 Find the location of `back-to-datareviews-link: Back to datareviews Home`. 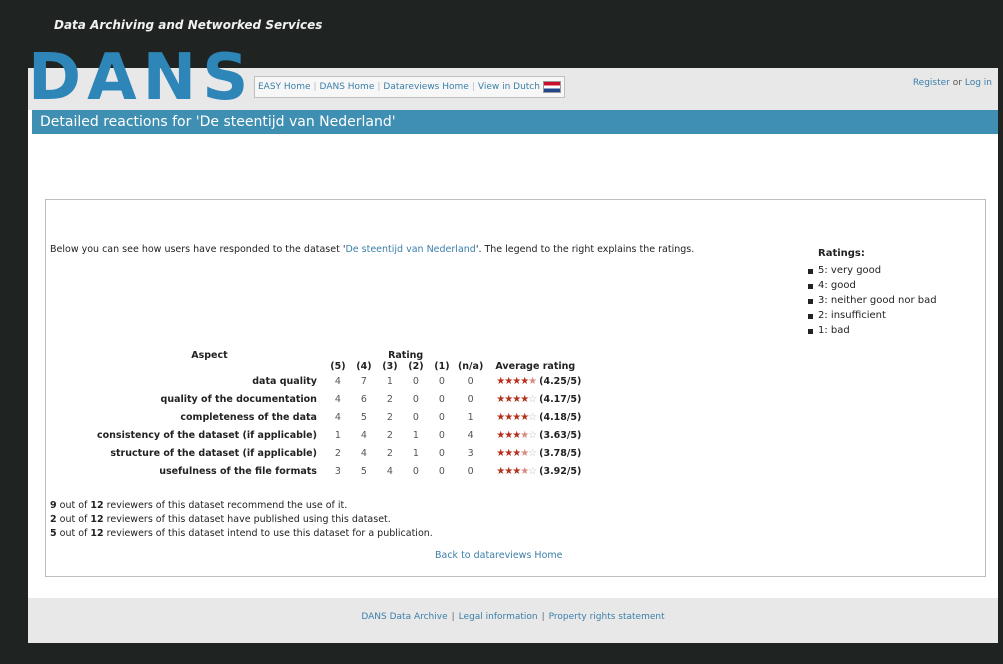

back-to-datareviews-link: Back to datareviews Home is located at coordinates (498, 555).